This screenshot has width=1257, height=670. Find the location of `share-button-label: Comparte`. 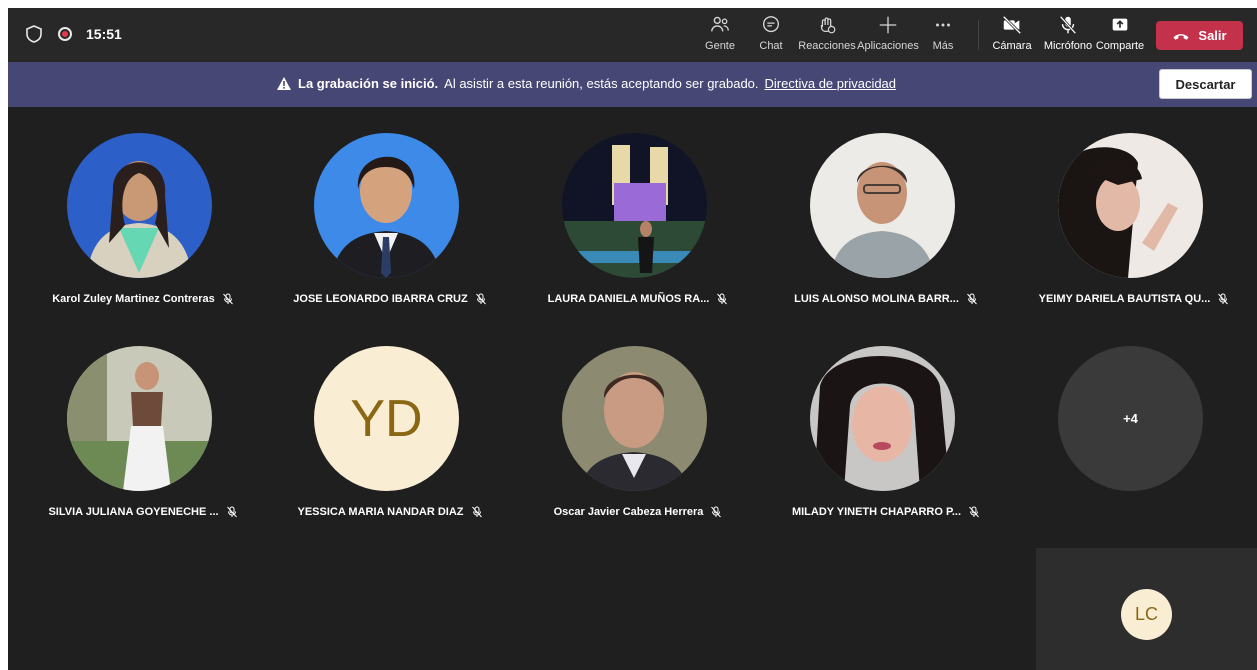

share-button-label: Comparte is located at coordinates (1120, 46).